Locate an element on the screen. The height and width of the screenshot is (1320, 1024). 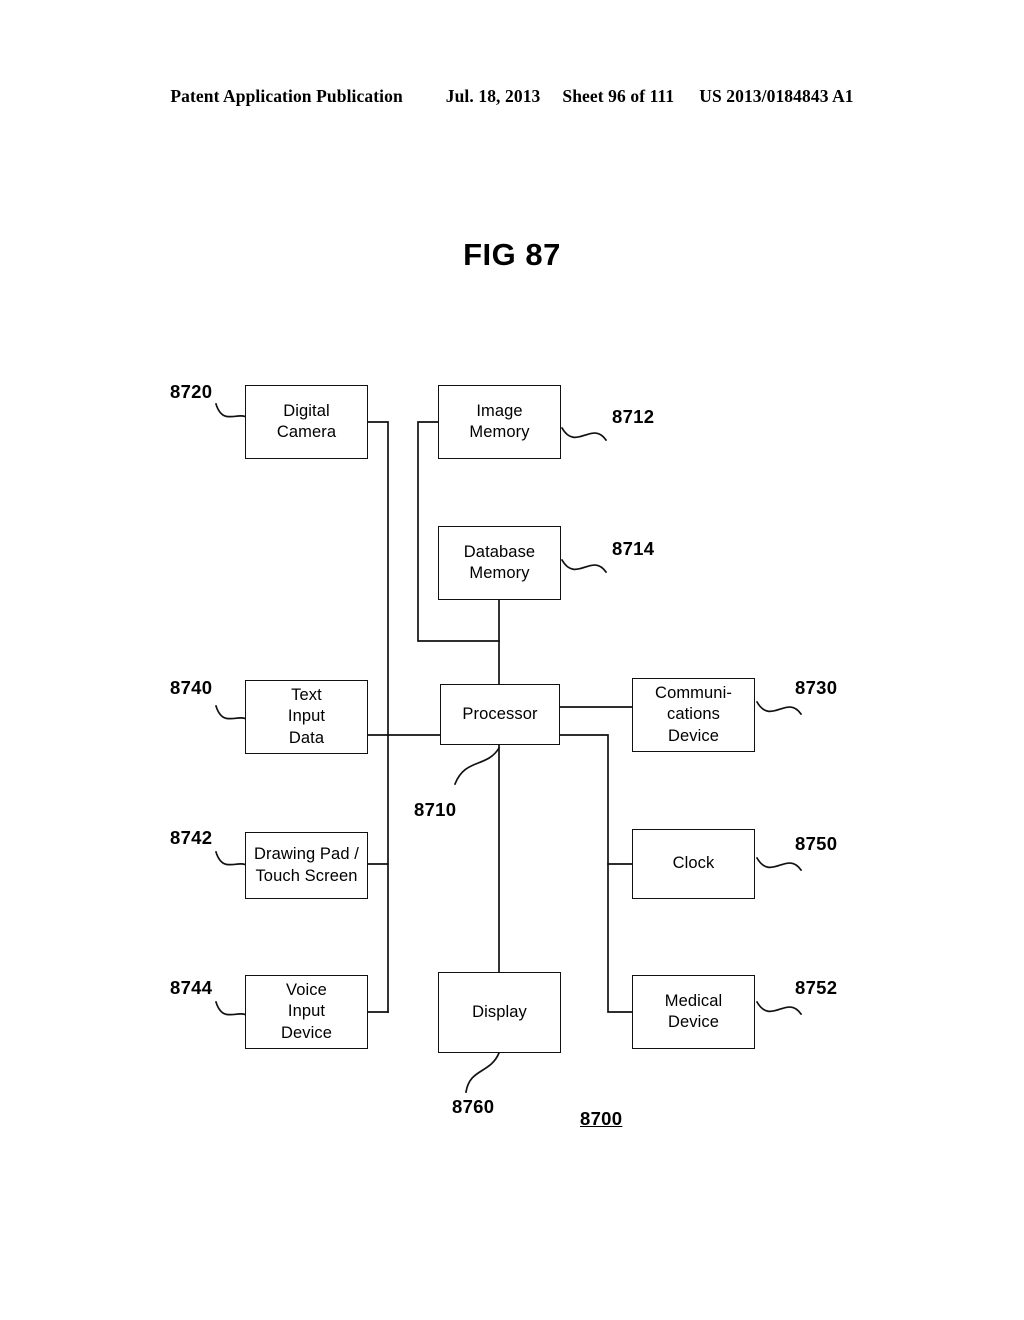
ref-8752: 8752 is located at coordinates (816, 987).